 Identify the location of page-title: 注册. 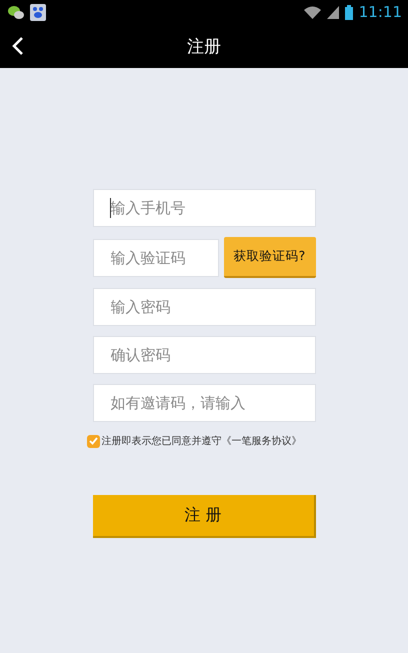
(204, 47).